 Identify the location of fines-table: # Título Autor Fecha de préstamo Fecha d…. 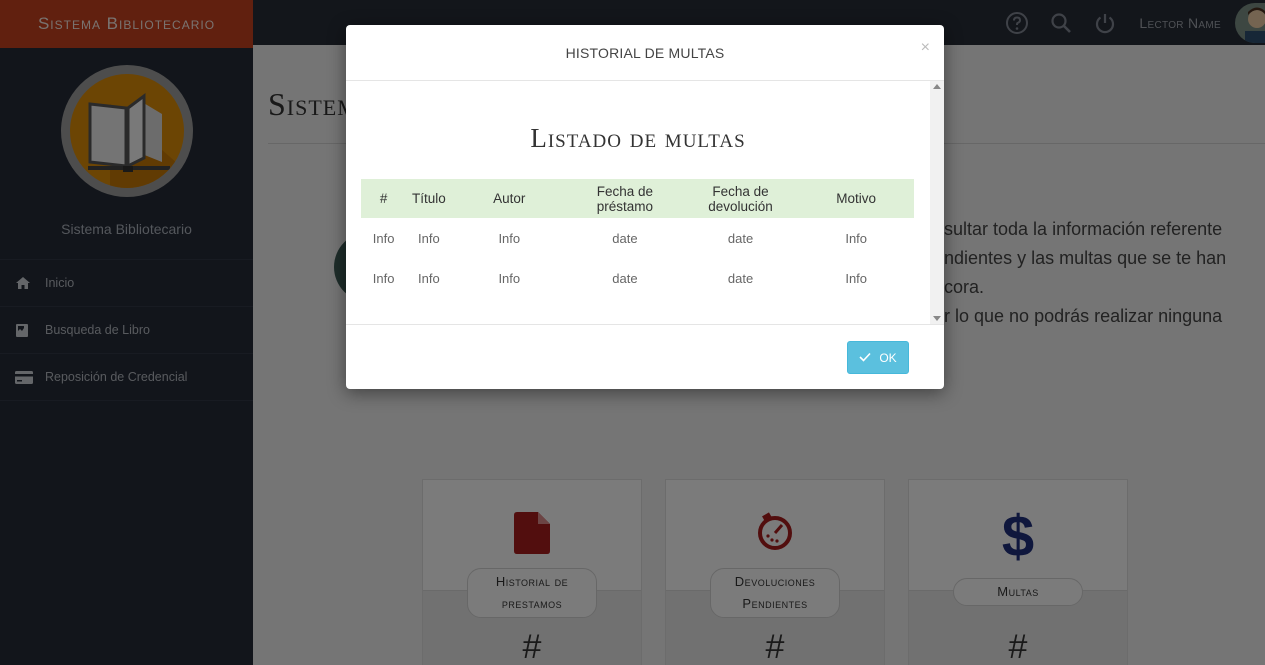
(637, 238).